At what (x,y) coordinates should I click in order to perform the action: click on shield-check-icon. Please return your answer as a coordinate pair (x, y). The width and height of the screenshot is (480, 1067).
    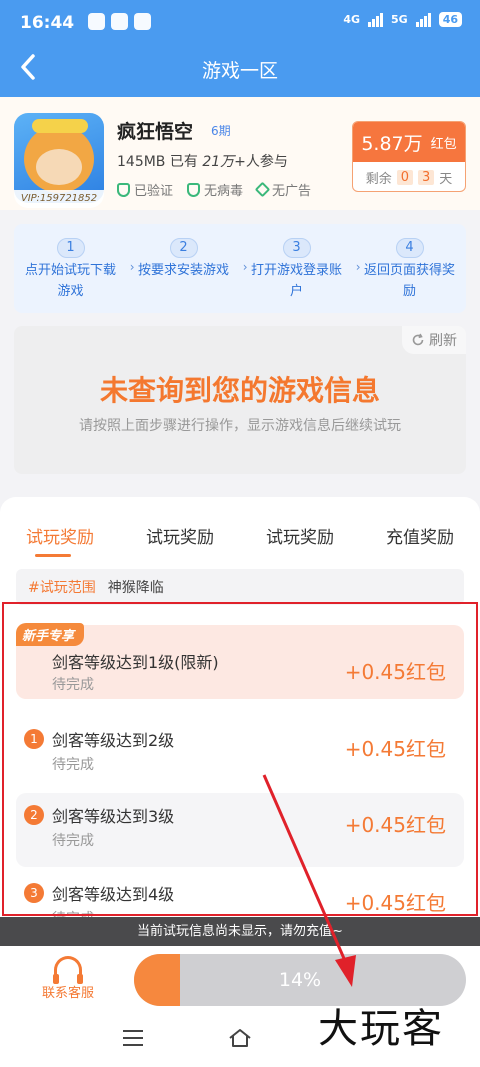
    Looking at the image, I should click on (194, 189).